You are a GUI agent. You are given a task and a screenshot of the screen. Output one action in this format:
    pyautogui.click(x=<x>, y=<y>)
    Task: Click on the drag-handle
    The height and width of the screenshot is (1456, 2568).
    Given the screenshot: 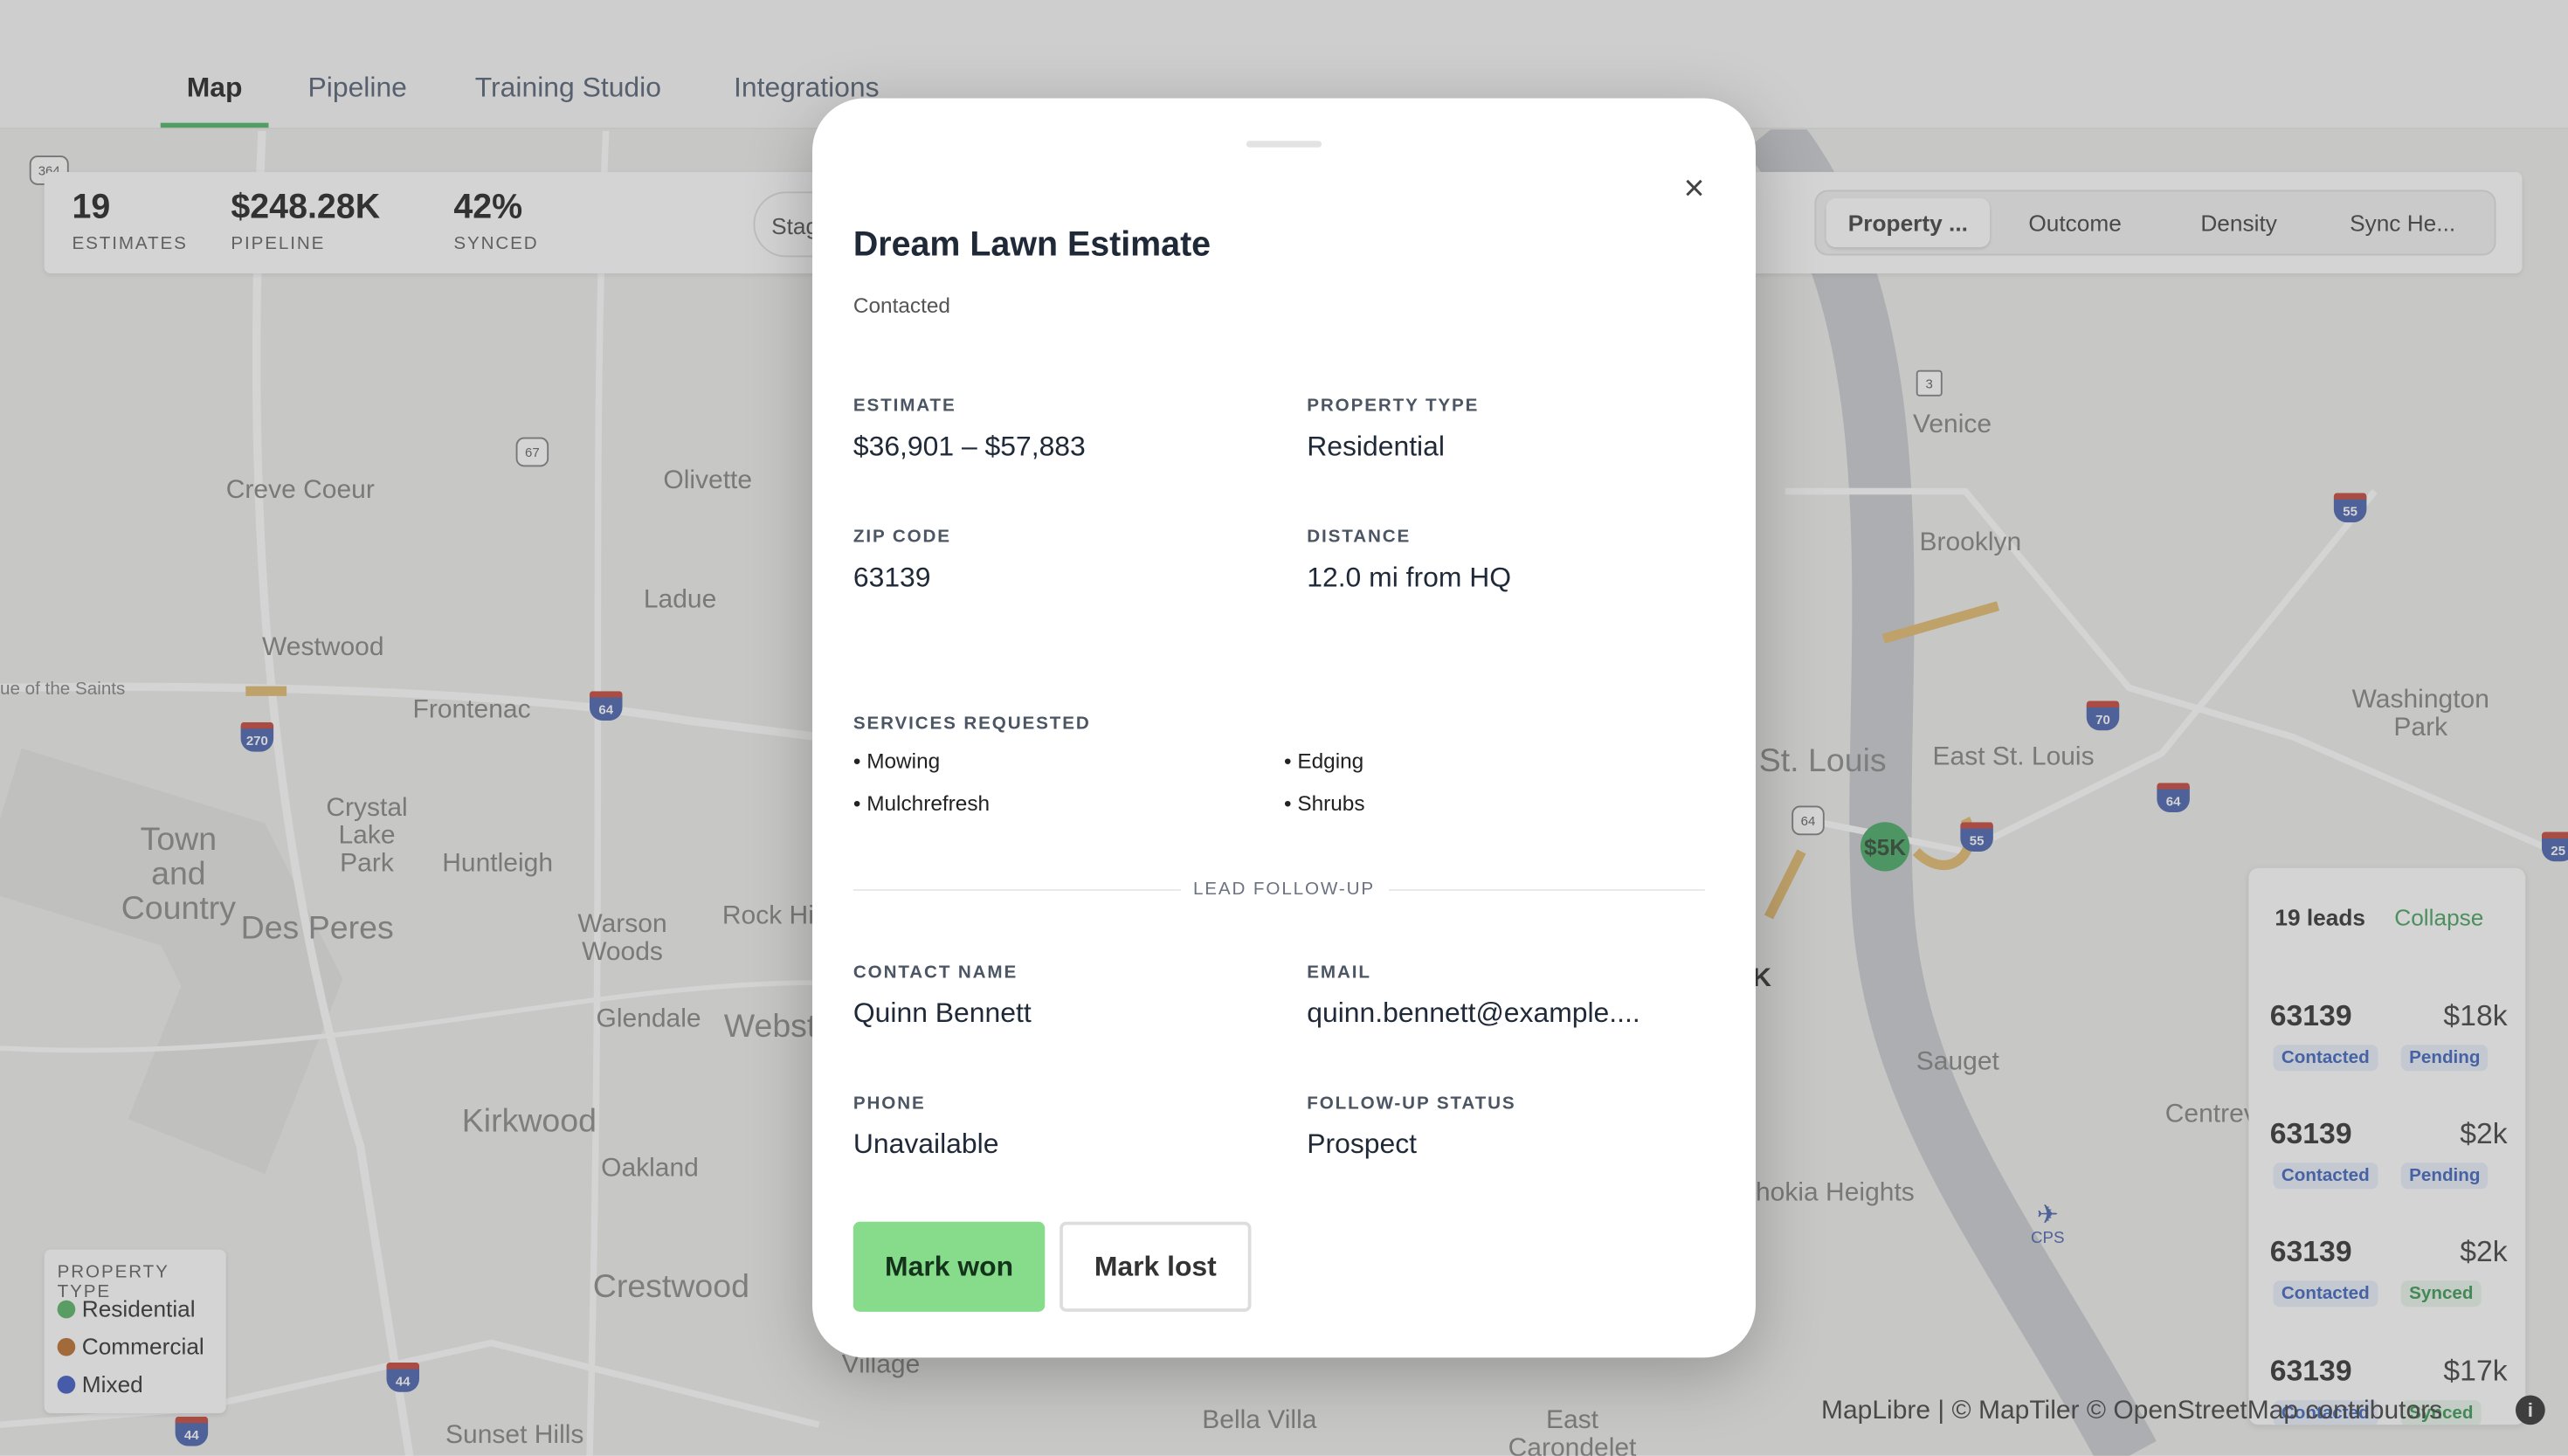 What is the action you would take?
    pyautogui.click(x=1284, y=144)
    